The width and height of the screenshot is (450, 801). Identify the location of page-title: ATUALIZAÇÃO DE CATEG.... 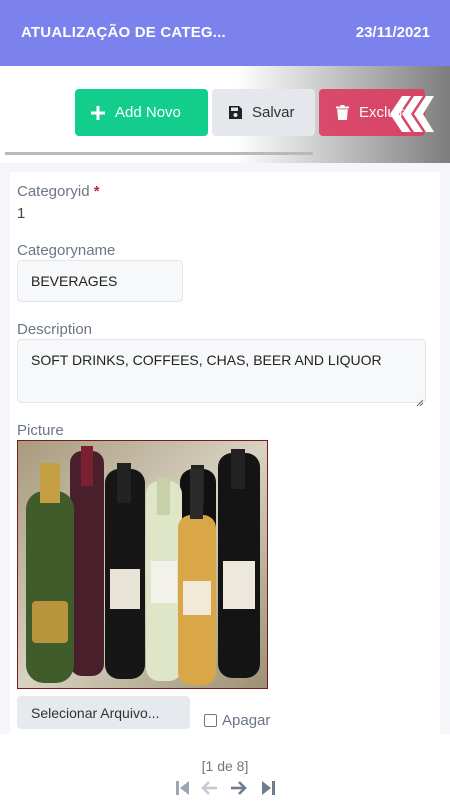
(123, 32).